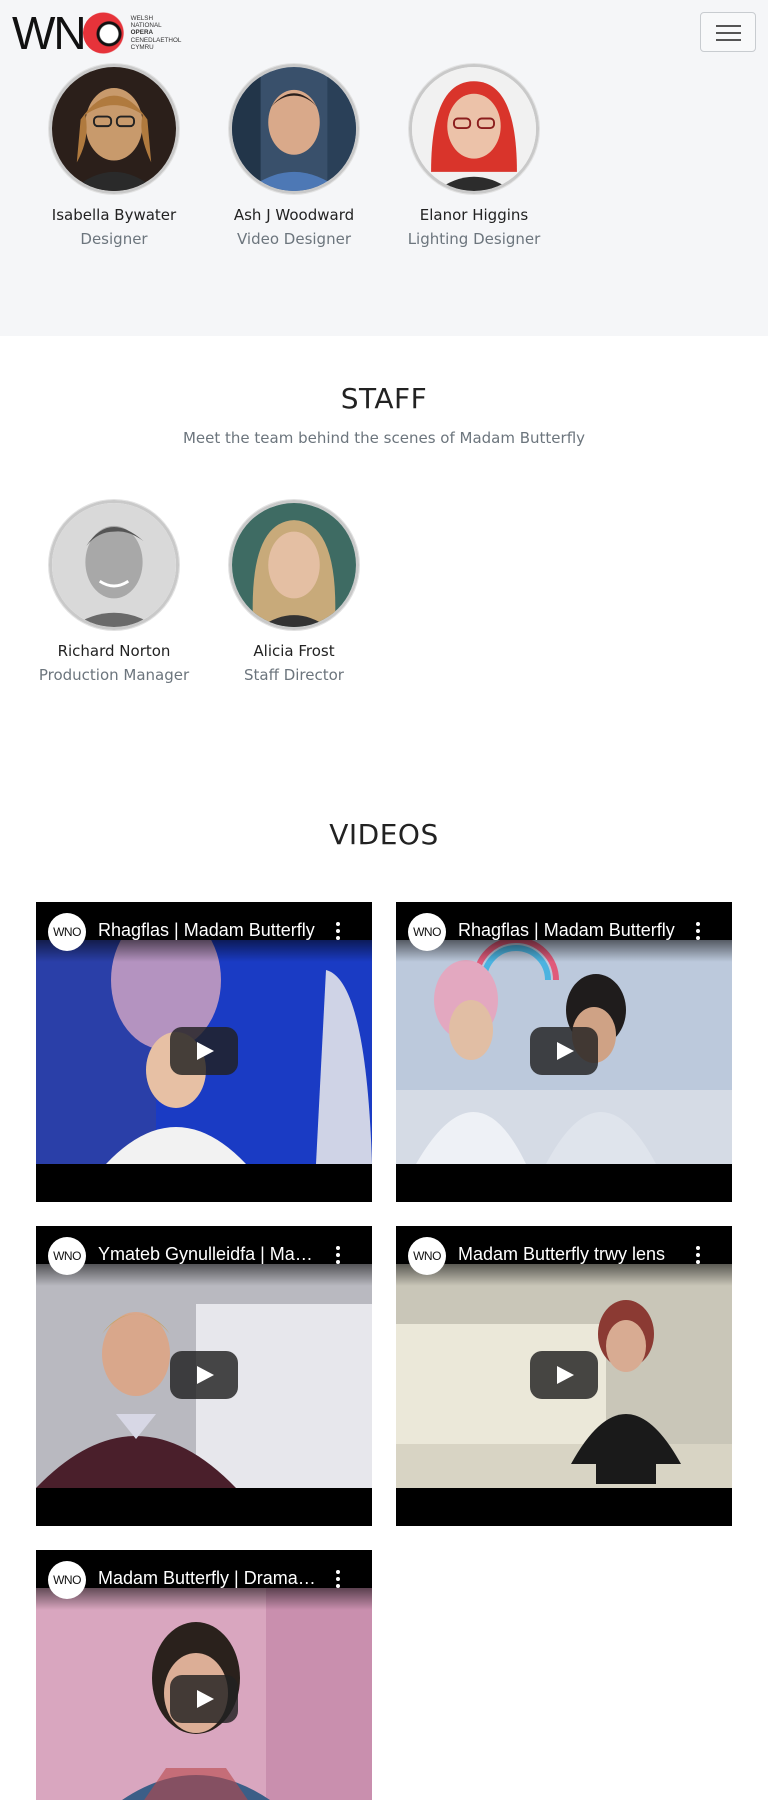 The height and width of the screenshot is (1800, 768). Describe the element at coordinates (142, 18) in the screenshot. I see `logo-line: WELSH` at that location.